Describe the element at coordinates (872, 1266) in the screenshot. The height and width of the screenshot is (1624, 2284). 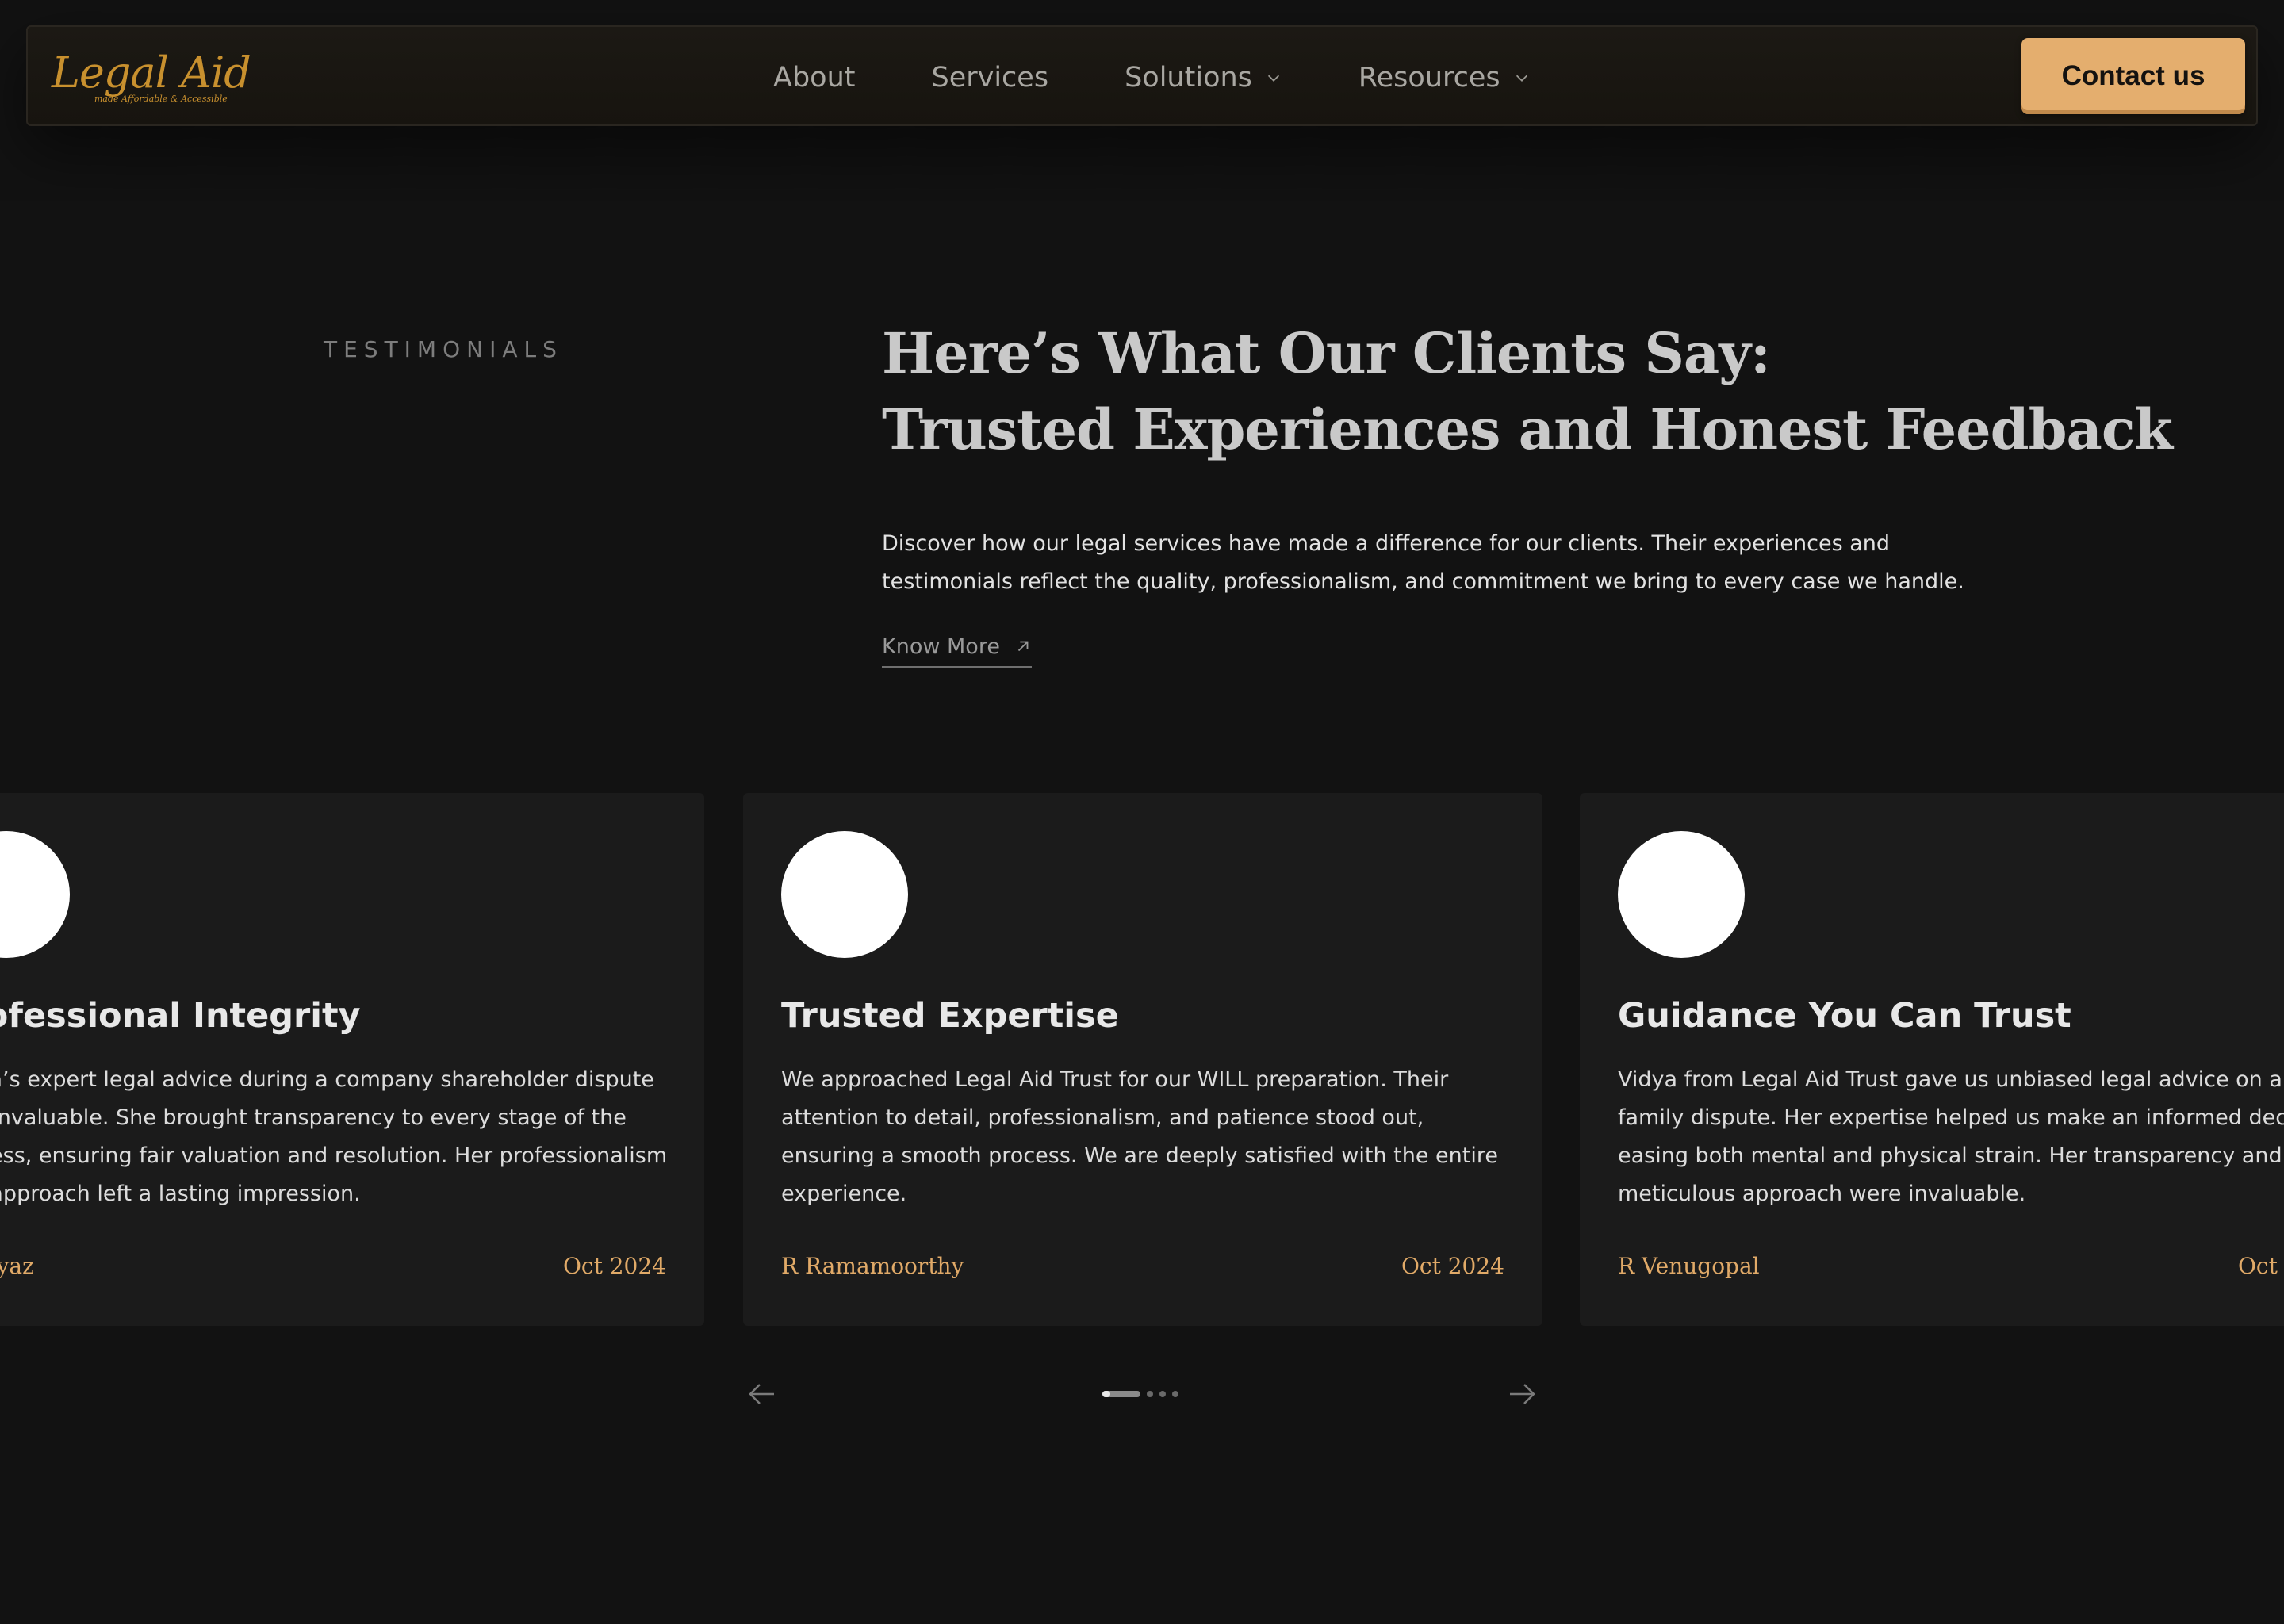
I see `testimonial-author: R Ramamoorthy` at that location.